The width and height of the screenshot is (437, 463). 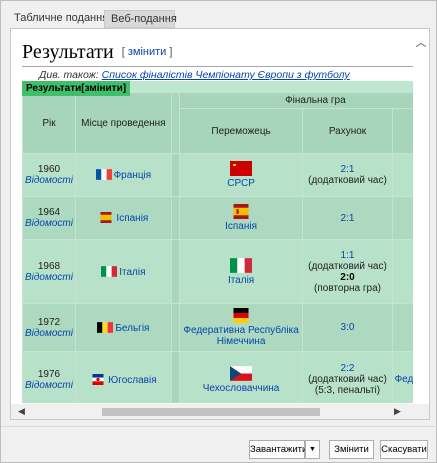 I want to click on header-final: Фінальна гра, so click(x=295, y=100).